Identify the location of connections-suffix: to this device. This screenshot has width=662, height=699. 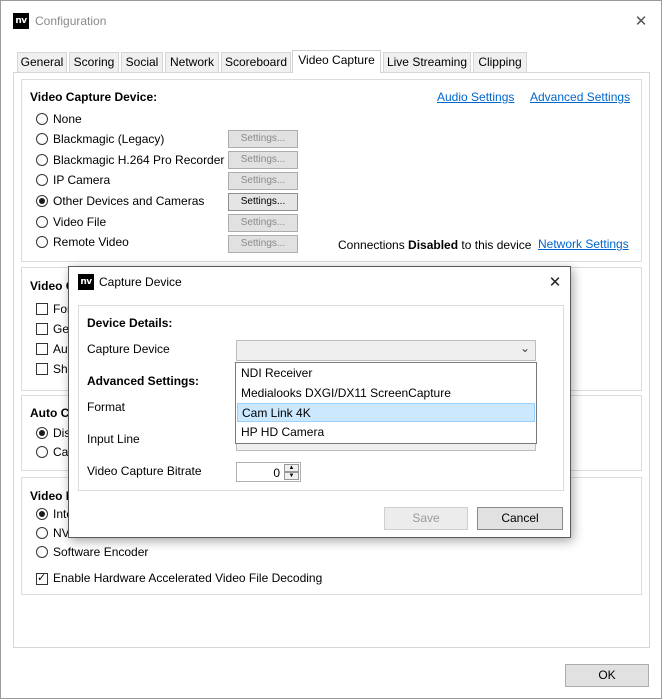
(495, 245).